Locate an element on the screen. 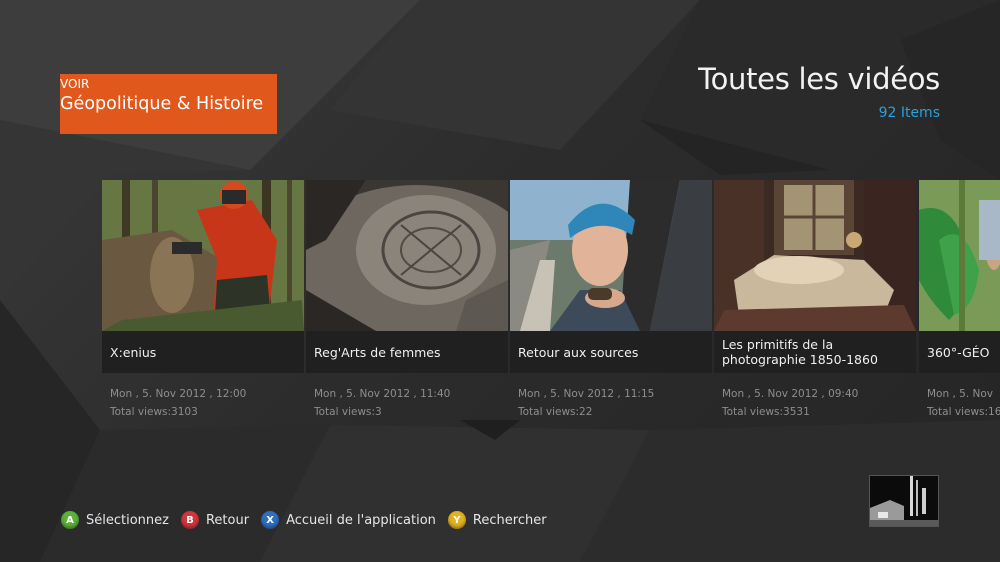 This screenshot has width=1000, height=562. video-tile: 360°-GÉO Mon , 5. Nov Total views:16 is located at coordinates (959, 300).